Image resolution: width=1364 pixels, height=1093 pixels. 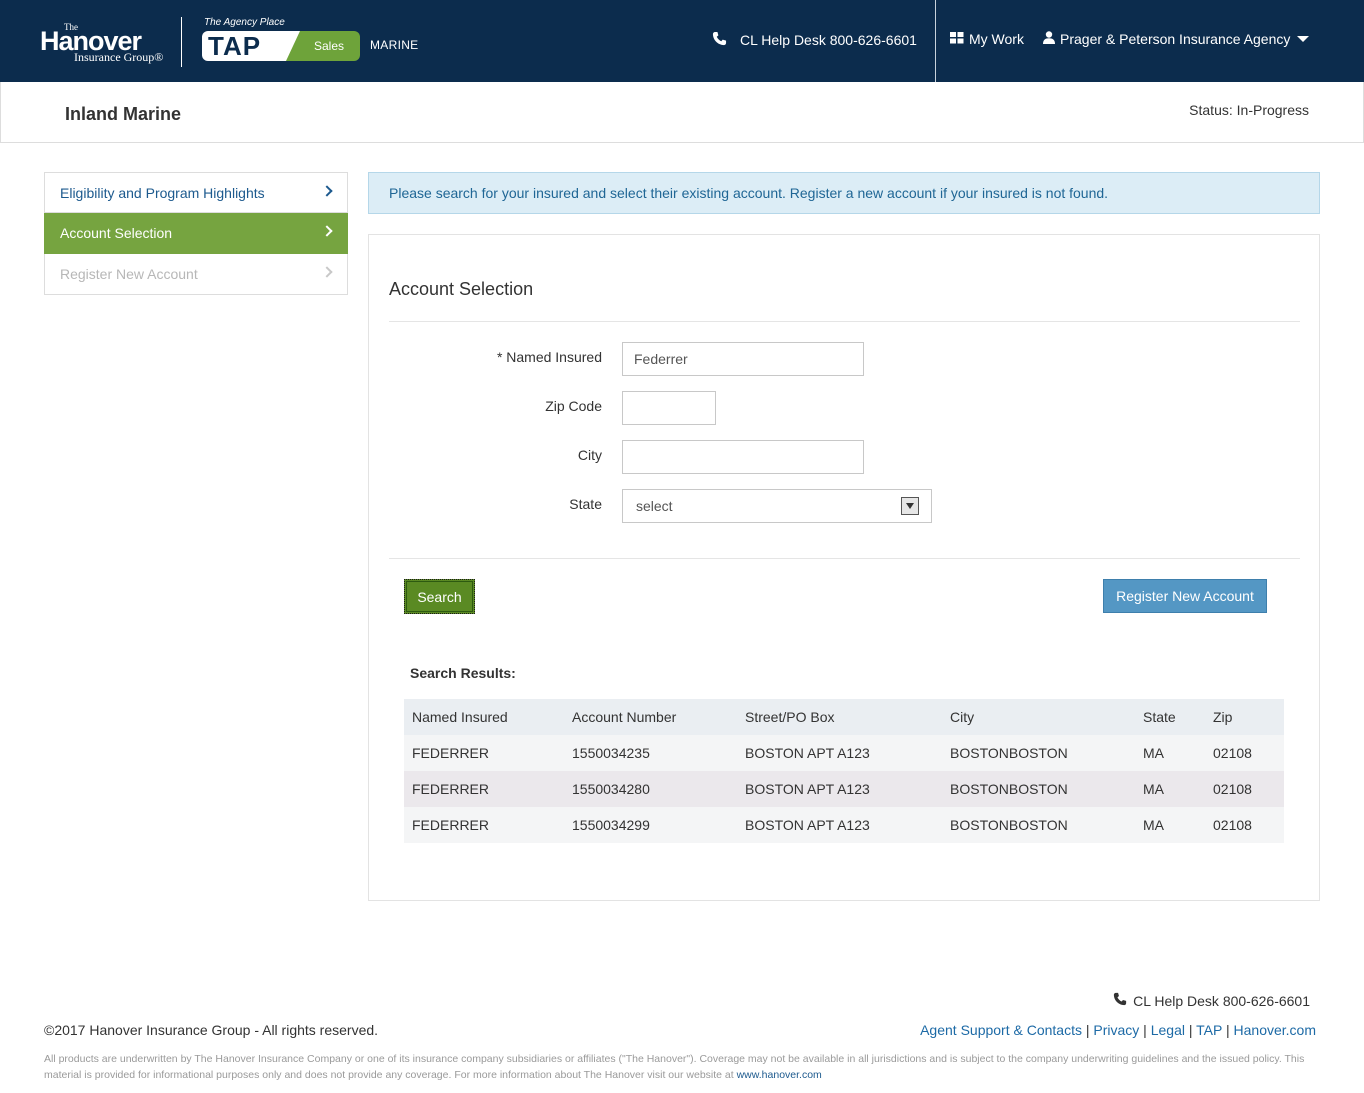 What do you see at coordinates (248, 46) in the screenshot?
I see `tap-label: TAP` at bounding box center [248, 46].